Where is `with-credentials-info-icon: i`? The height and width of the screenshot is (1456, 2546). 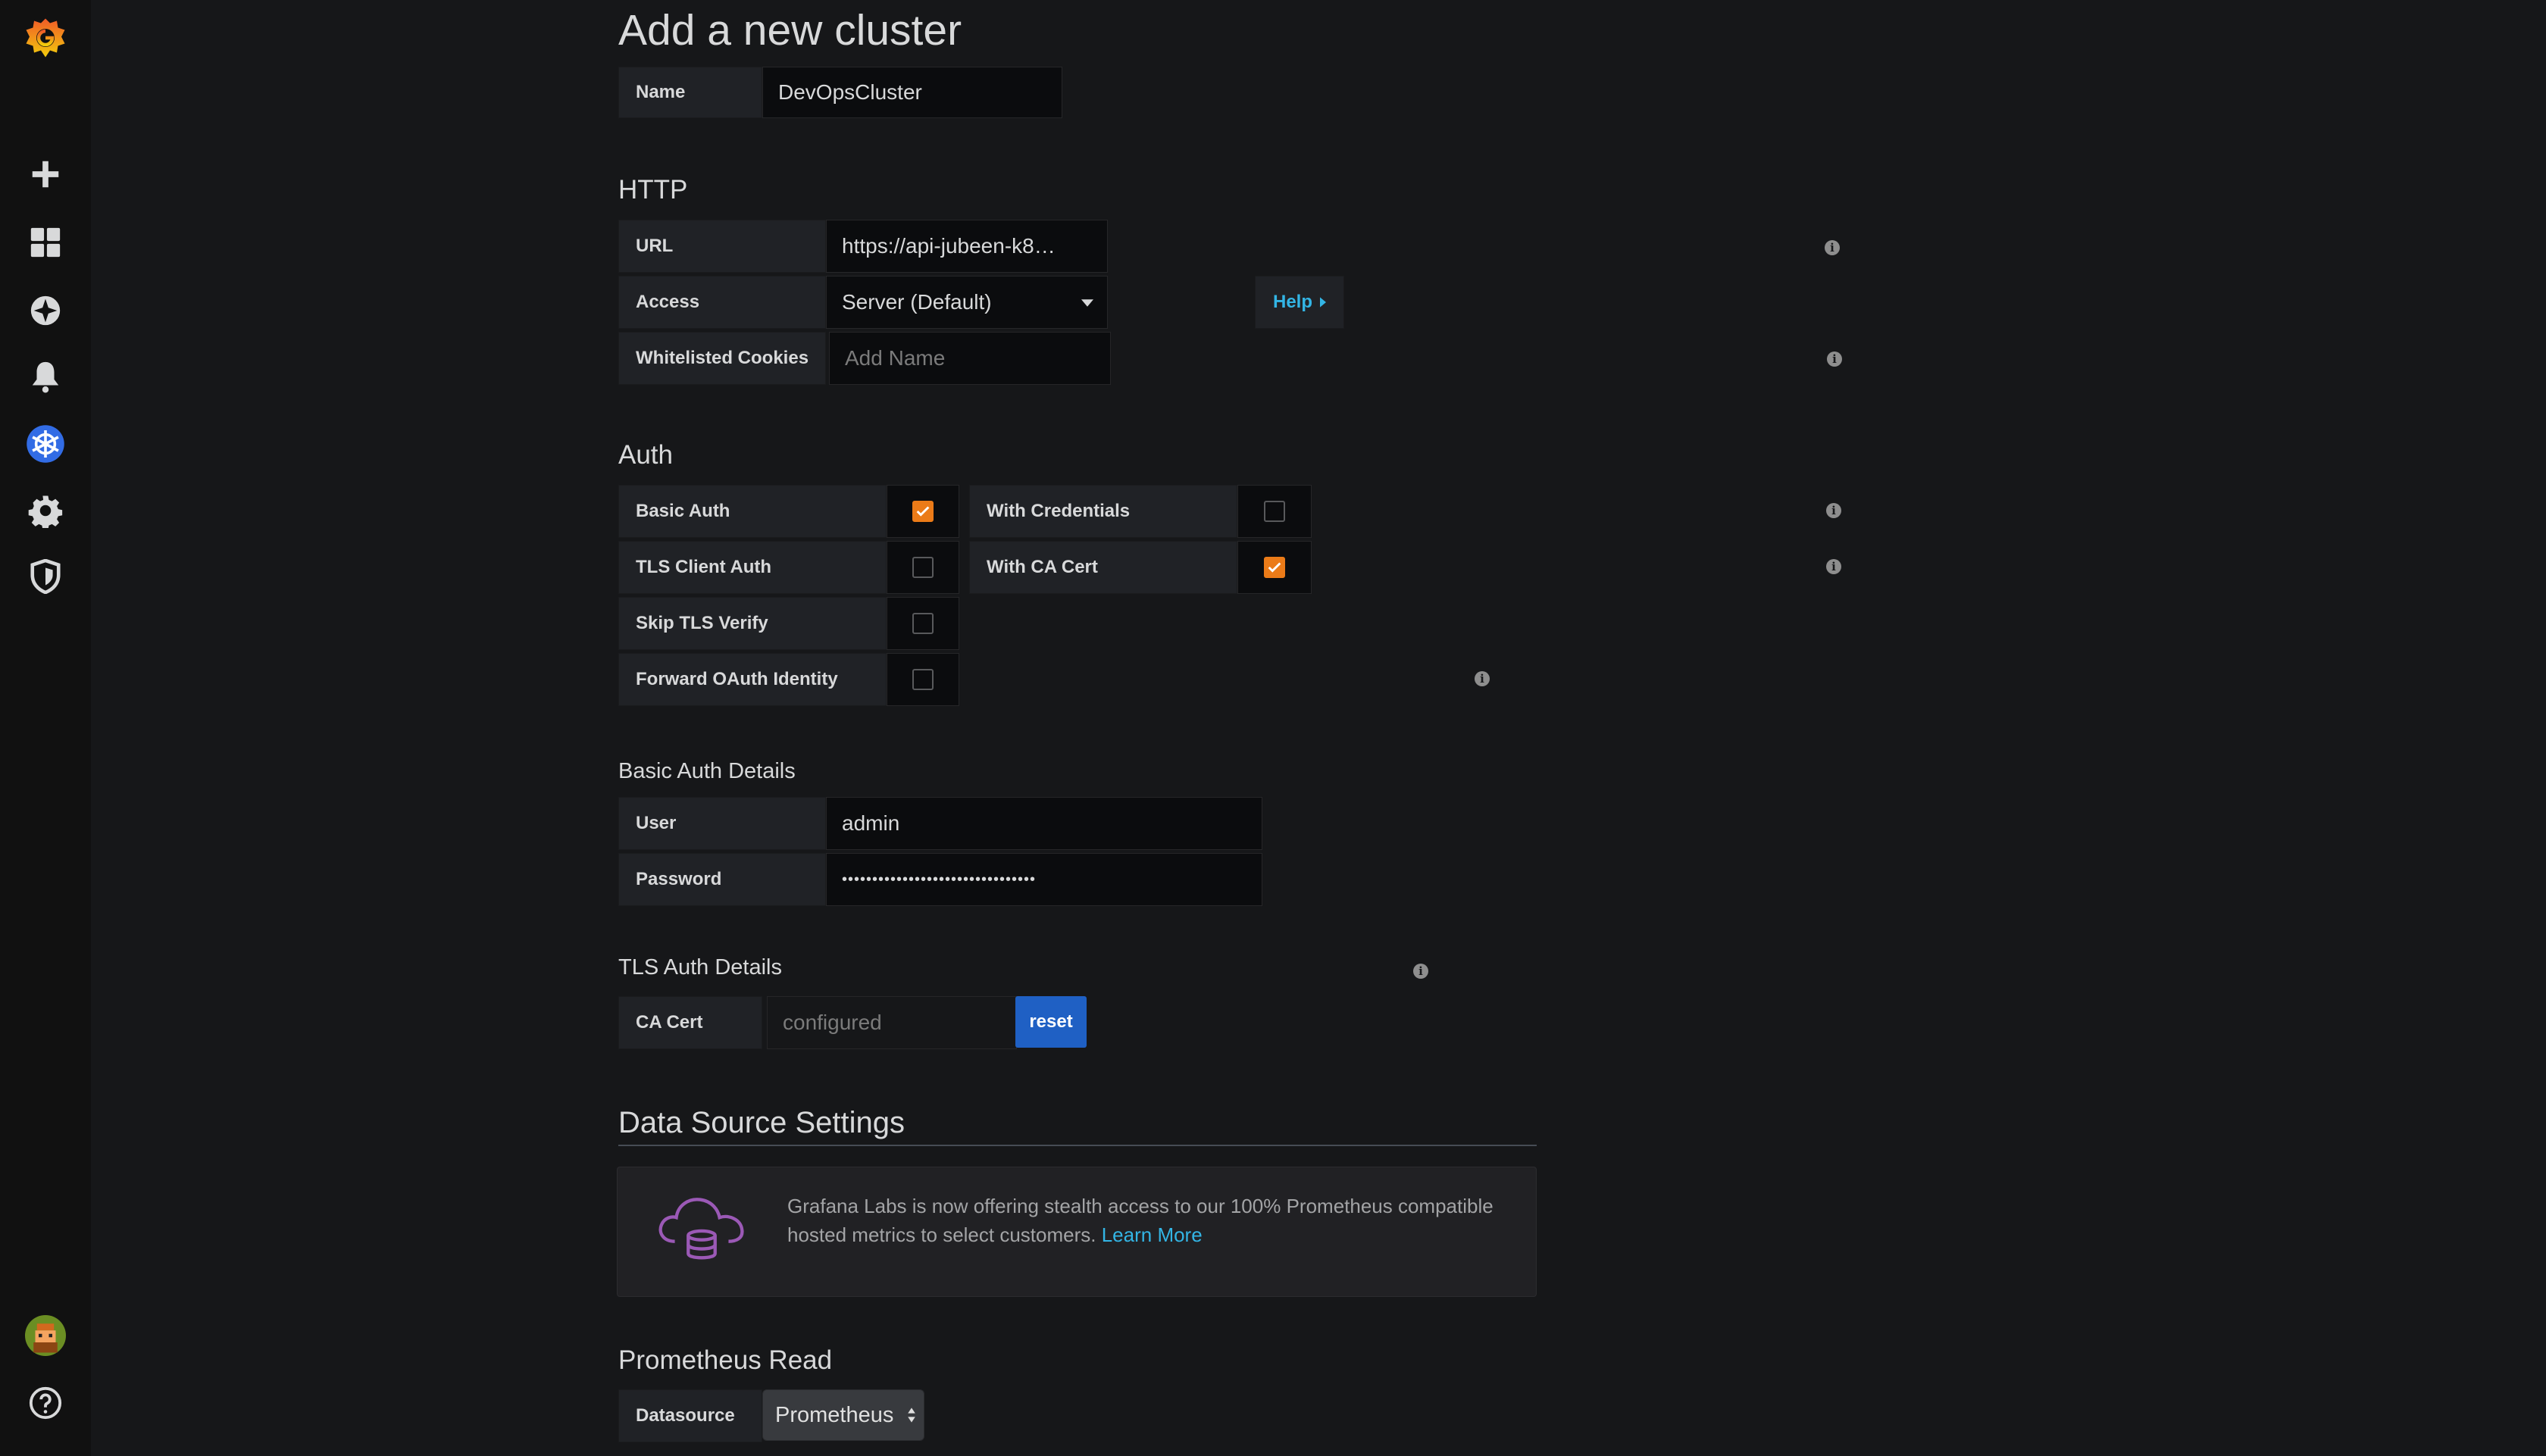
with-credentials-info-icon: i is located at coordinates (1833, 511).